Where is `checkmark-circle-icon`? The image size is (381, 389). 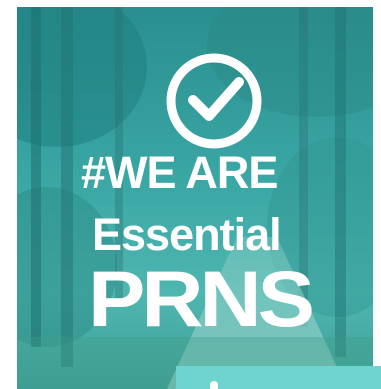 checkmark-circle-icon is located at coordinates (214, 101).